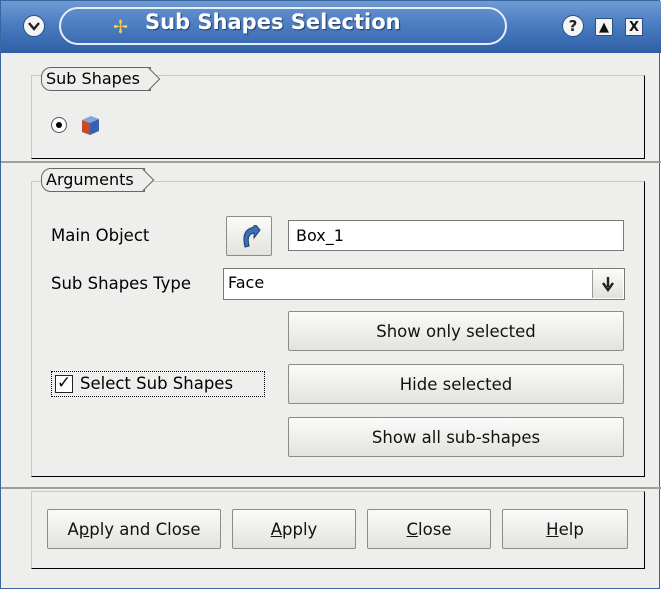  Describe the element at coordinates (412, 529) in the screenshot. I see `close-mnemonic: C` at that location.